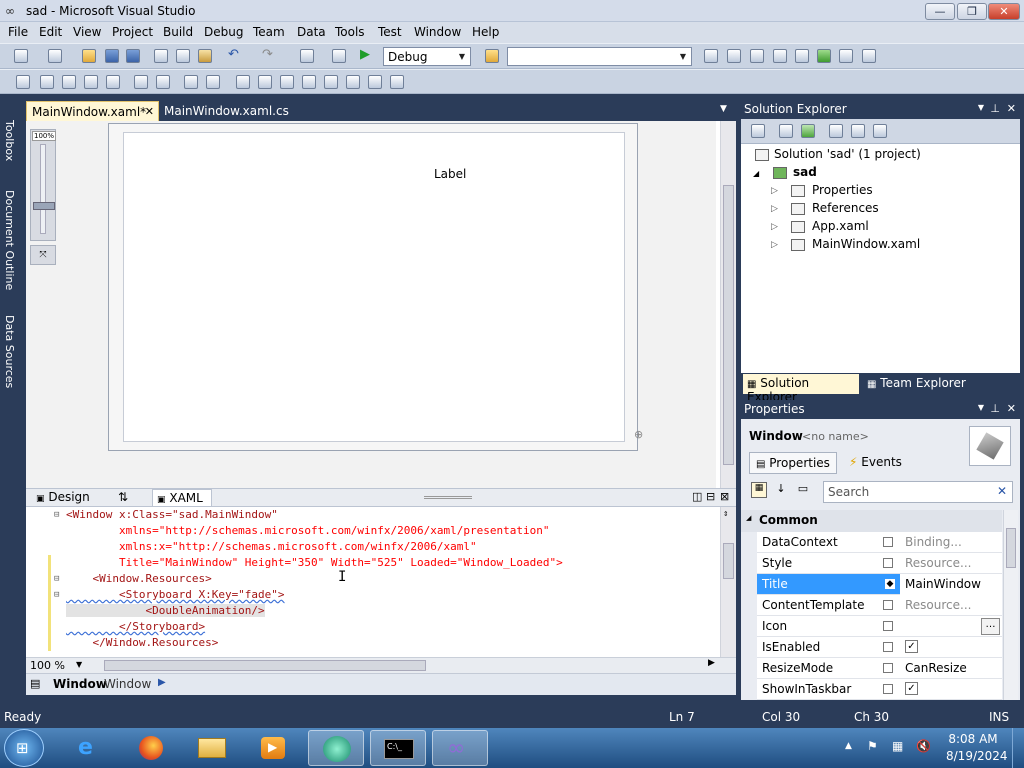  I want to click on fit-to-screen-icon: ⤧, so click(43, 255).